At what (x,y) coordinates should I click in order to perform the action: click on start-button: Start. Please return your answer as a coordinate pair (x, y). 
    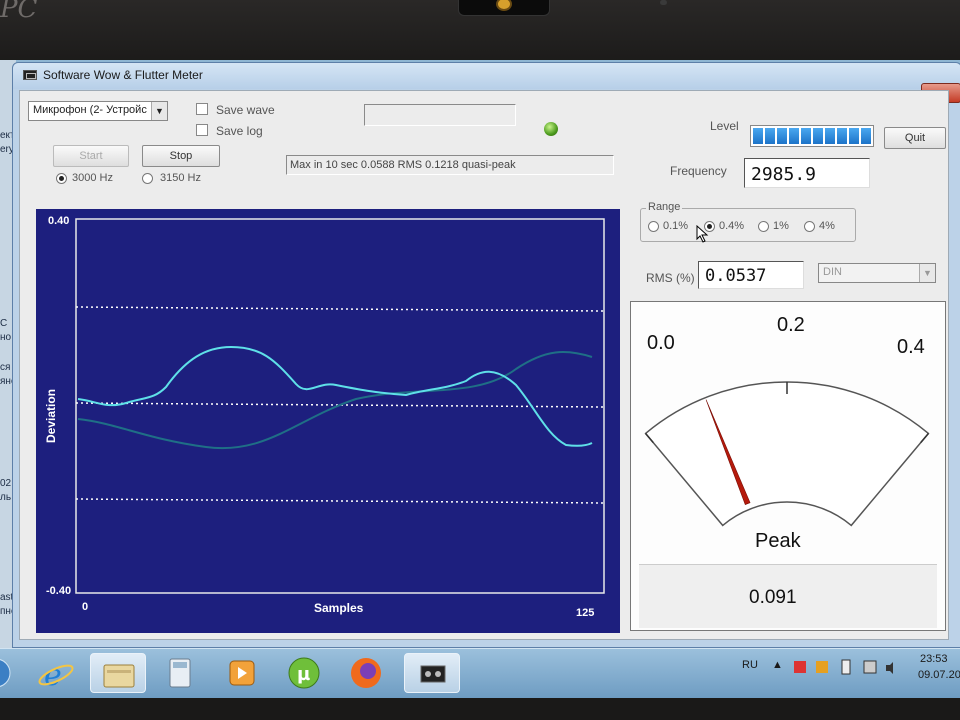
    Looking at the image, I should click on (91, 156).